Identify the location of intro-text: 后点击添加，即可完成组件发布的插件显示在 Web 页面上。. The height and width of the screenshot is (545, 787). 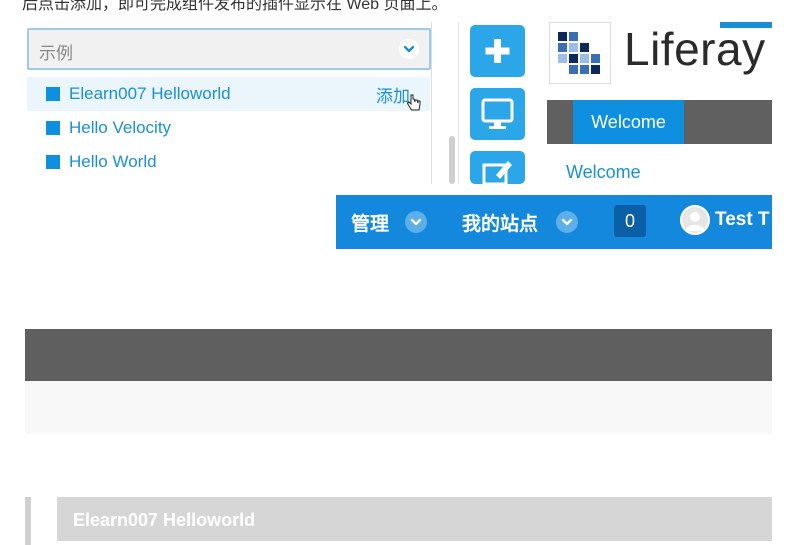
(235, 6).